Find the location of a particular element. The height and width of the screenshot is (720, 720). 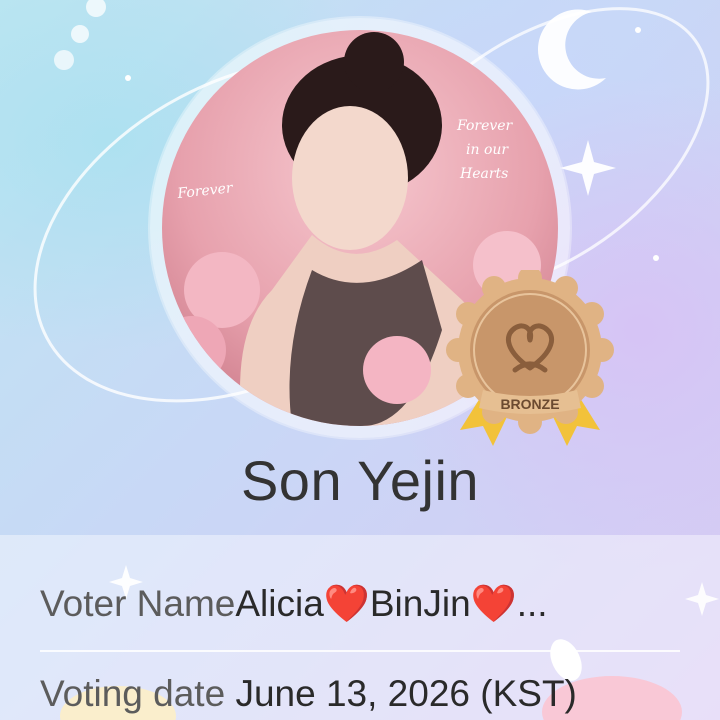

voting-date-row: Voting date June 13, 2026 (KST) is located at coordinates (360, 694).